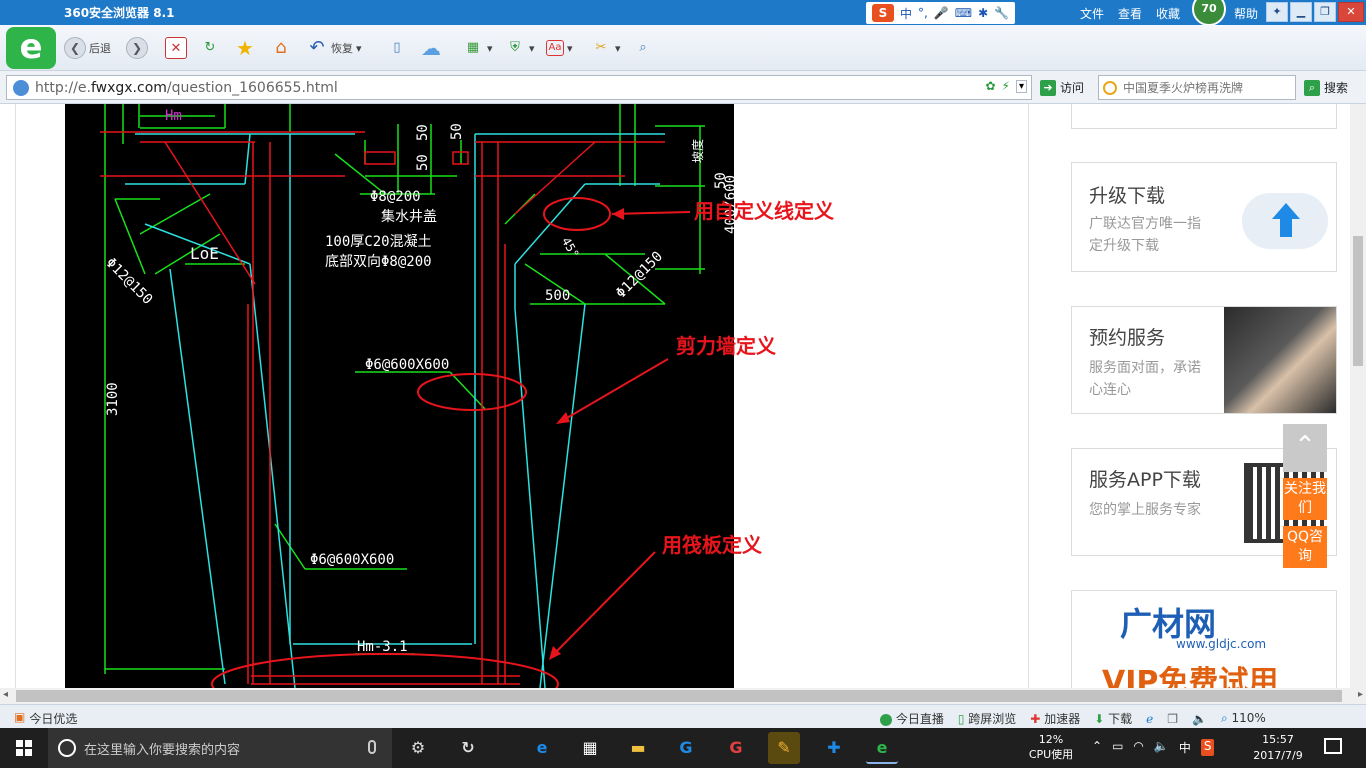 The width and height of the screenshot is (1366, 768). I want to click on handshake-image, so click(1280, 360).